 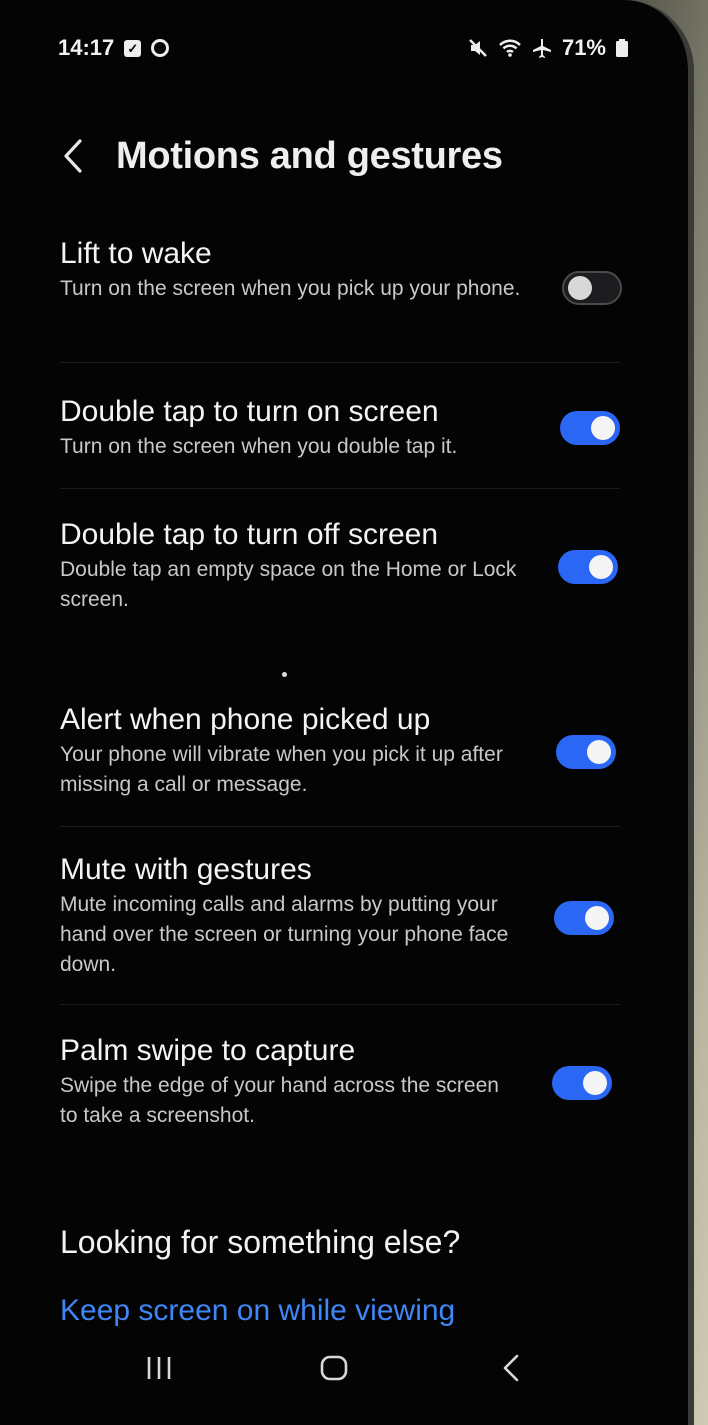 What do you see at coordinates (186, 869) in the screenshot?
I see `setting-title: Mute with gestures` at bounding box center [186, 869].